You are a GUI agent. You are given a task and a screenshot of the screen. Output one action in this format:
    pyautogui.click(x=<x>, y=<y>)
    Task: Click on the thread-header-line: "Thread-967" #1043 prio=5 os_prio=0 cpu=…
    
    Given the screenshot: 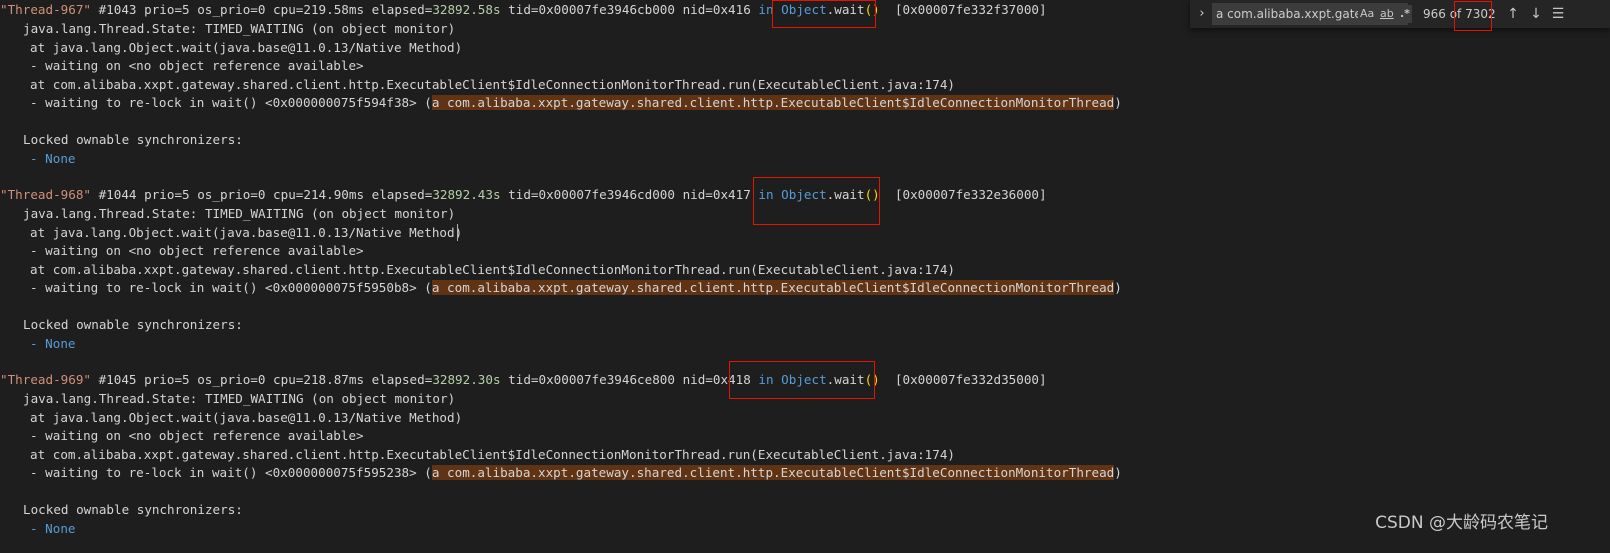 What is the action you would take?
    pyautogui.click(x=523, y=9)
    